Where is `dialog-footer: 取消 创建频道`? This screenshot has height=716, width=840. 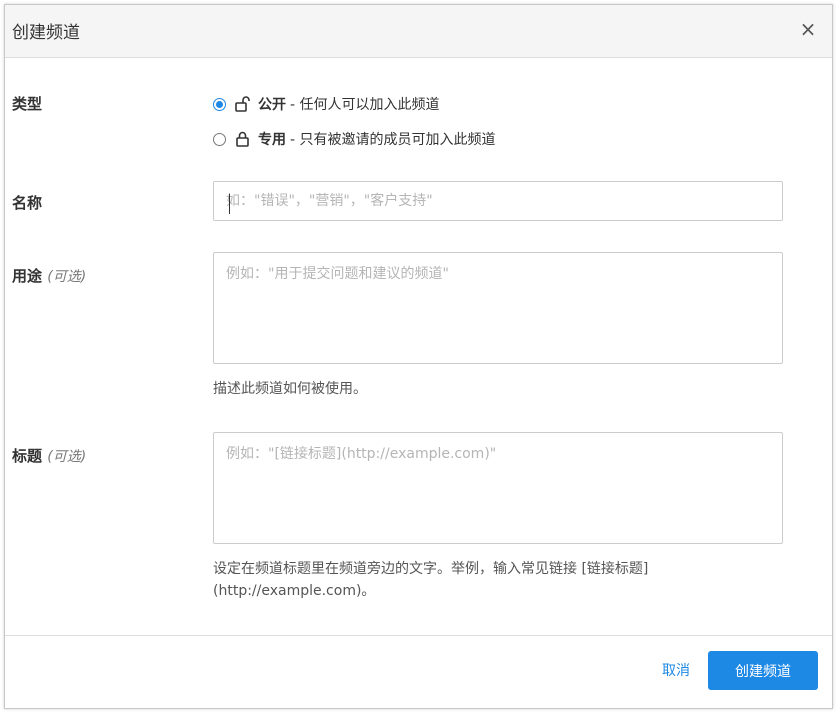 dialog-footer: 取消 创建频道 is located at coordinates (418, 671).